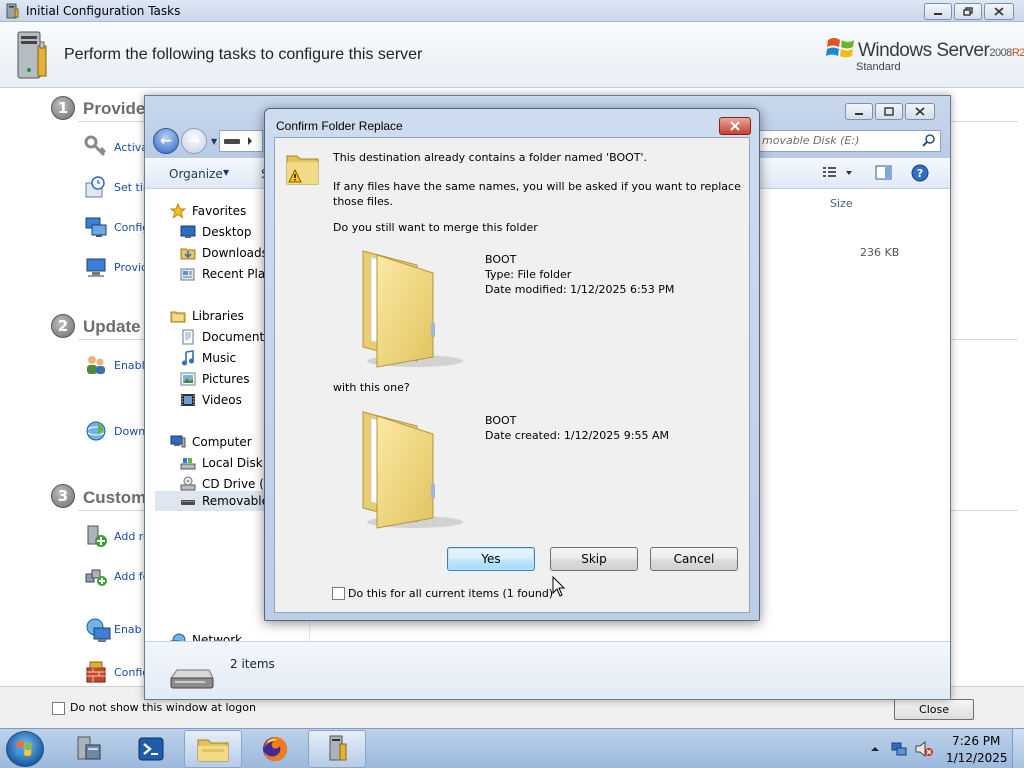 The width and height of the screenshot is (1024, 768). What do you see at coordinates (241, 141) in the screenshot?
I see `address-bar` at bounding box center [241, 141].